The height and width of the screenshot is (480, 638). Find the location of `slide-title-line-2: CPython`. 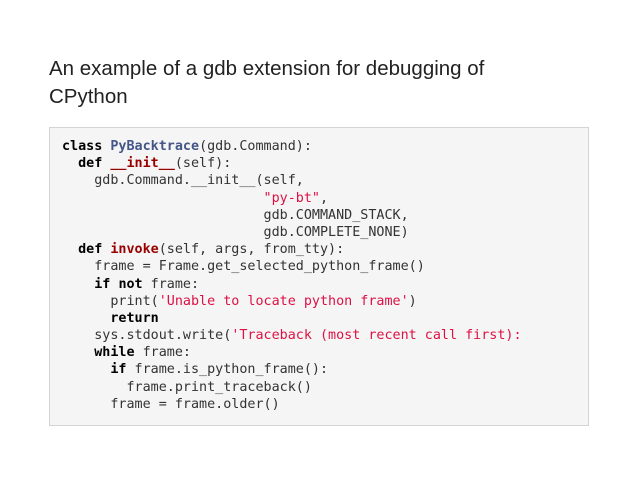

slide-title-line-2: CPython is located at coordinates (88, 96).